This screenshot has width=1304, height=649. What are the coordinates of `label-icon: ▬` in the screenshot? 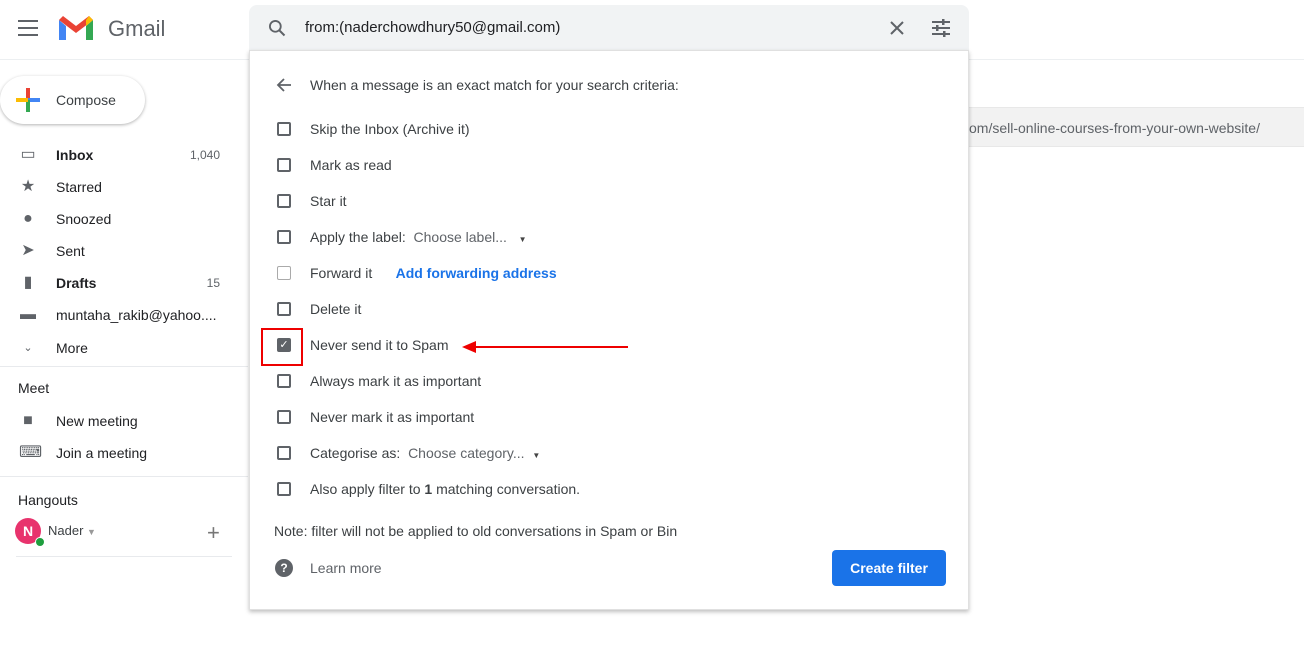 It's located at (28, 314).